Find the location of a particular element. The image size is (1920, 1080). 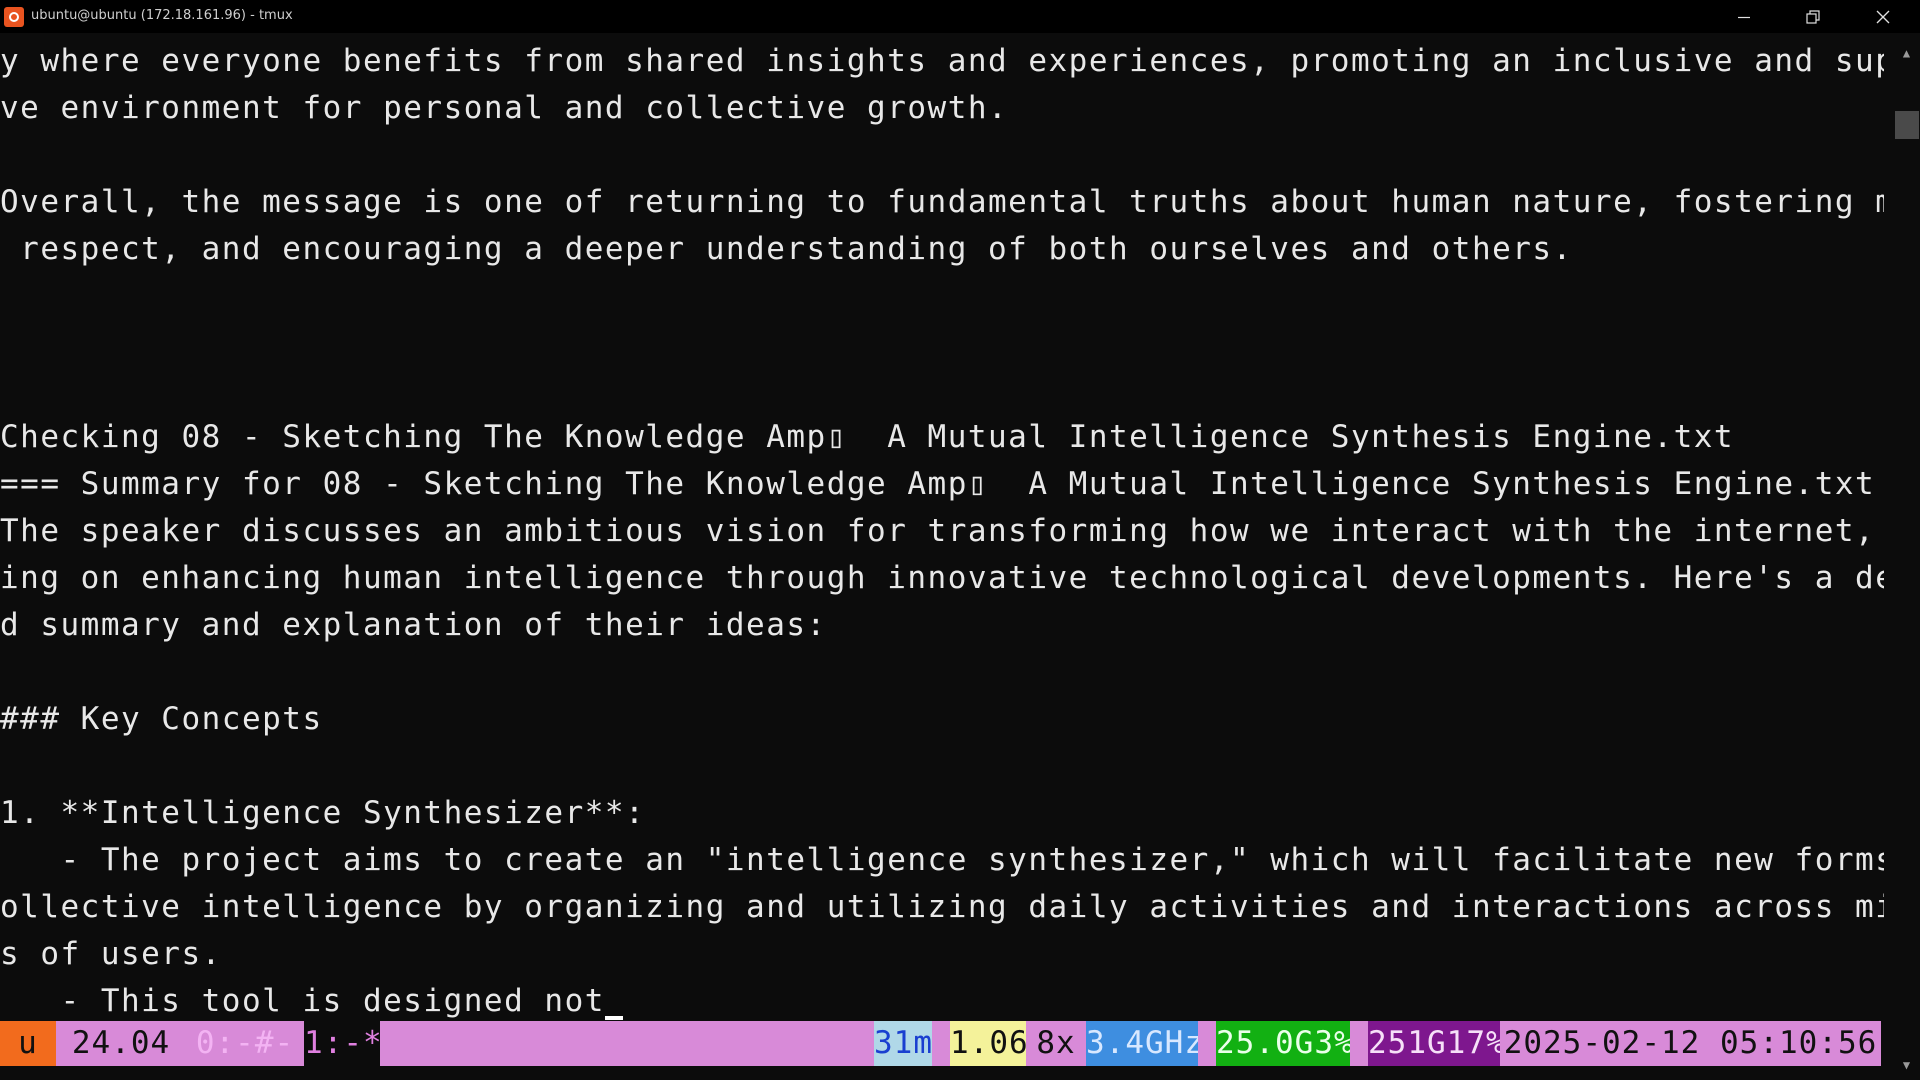

os-version: 24.04 is located at coordinates (121, 1043).